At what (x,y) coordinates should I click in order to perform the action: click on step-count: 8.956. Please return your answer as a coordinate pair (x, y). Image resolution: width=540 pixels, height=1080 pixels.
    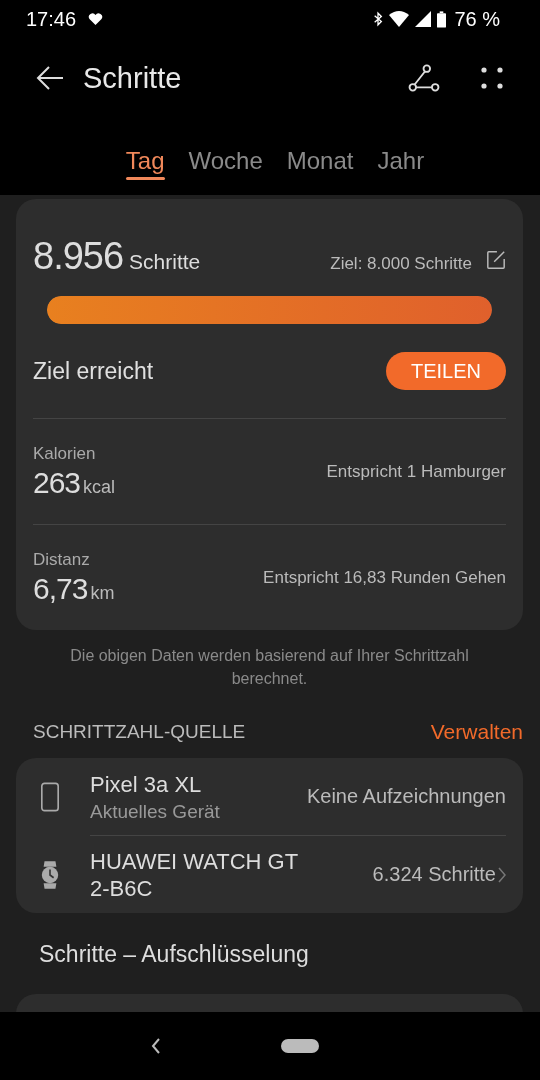
    Looking at the image, I should click on (78, 256).